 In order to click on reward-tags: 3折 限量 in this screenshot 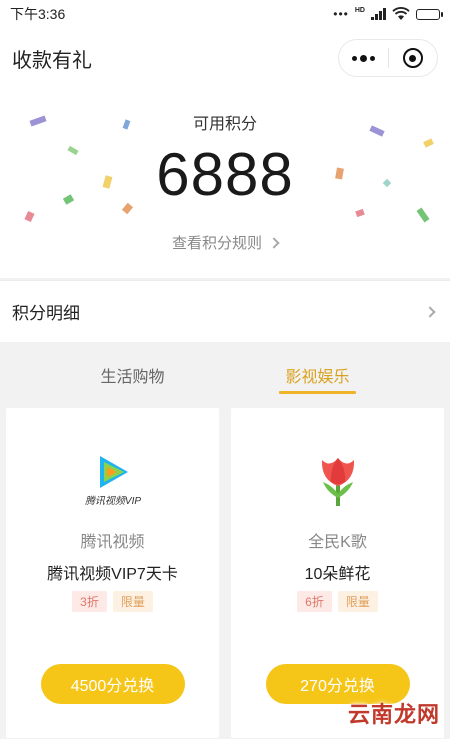, I will do `click(112, 601)`.